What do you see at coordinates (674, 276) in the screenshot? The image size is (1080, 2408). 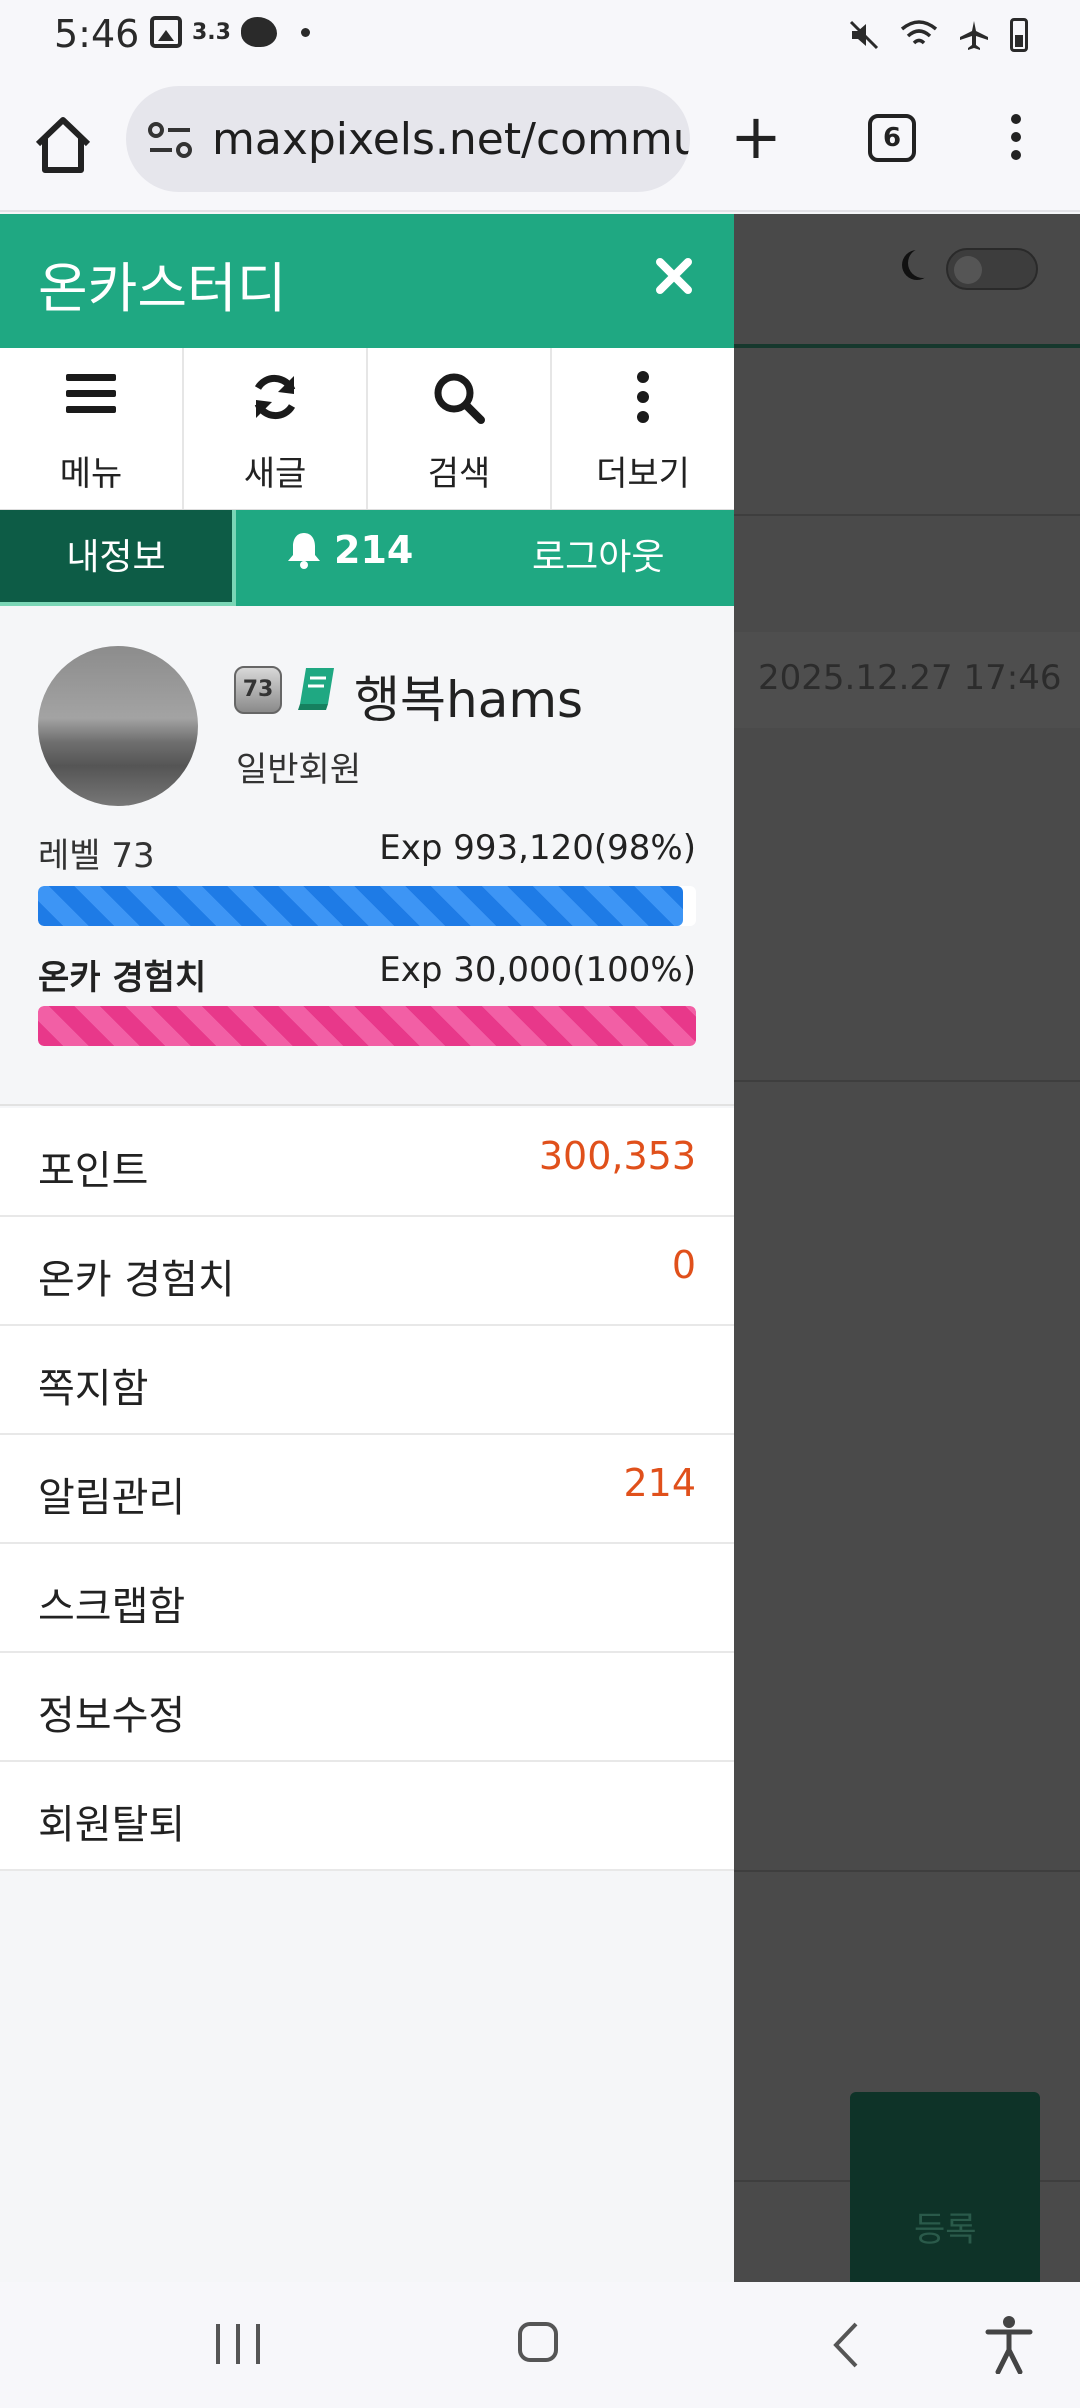 I see `close-icon` at bounding box center [674, 276].